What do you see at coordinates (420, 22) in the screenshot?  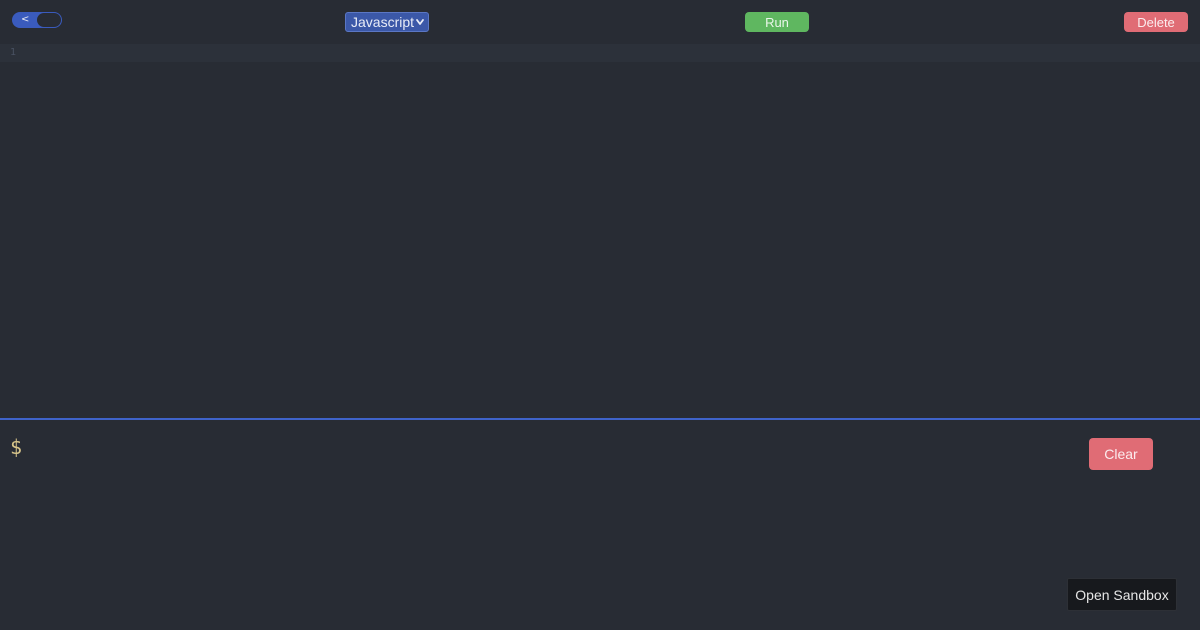 I see `chevron-down-icon` at bounding box center [420, 22].